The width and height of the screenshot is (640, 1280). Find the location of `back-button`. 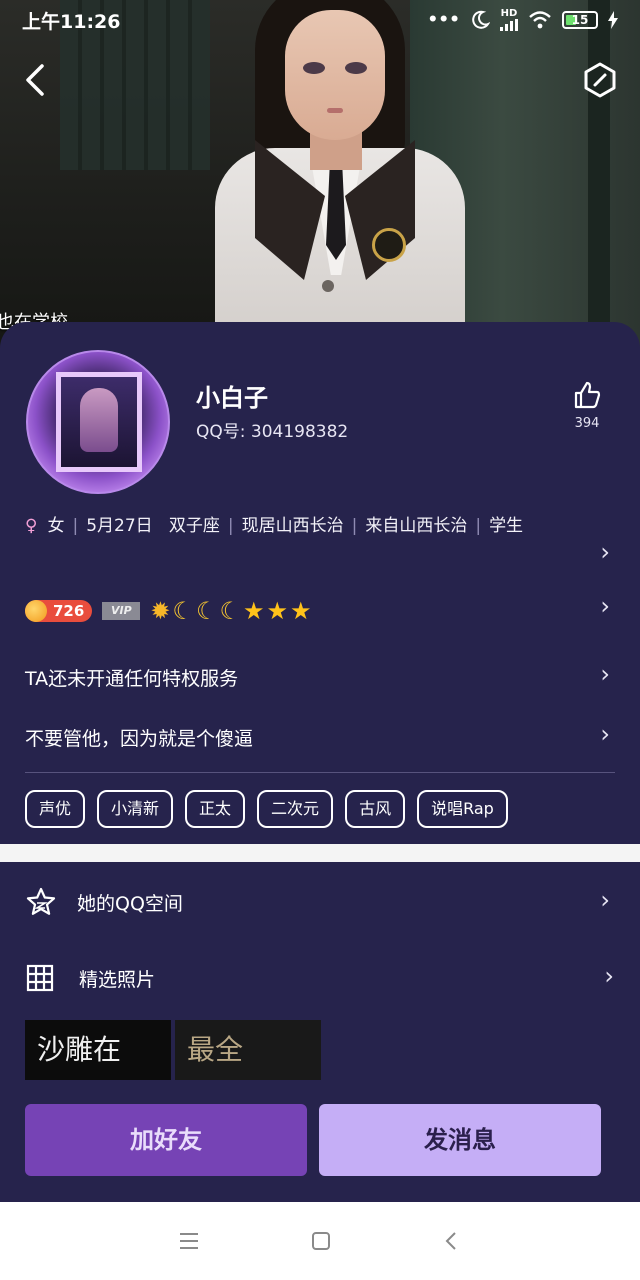

back-button is located at coordinates (38, 80).